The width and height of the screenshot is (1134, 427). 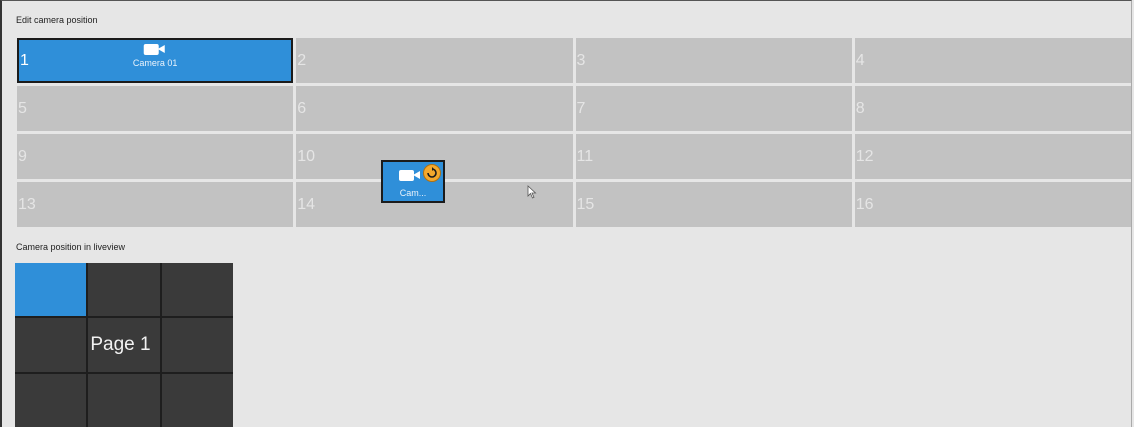 I want to click on mouse-pointer-icon, so click(x=532, y=194).